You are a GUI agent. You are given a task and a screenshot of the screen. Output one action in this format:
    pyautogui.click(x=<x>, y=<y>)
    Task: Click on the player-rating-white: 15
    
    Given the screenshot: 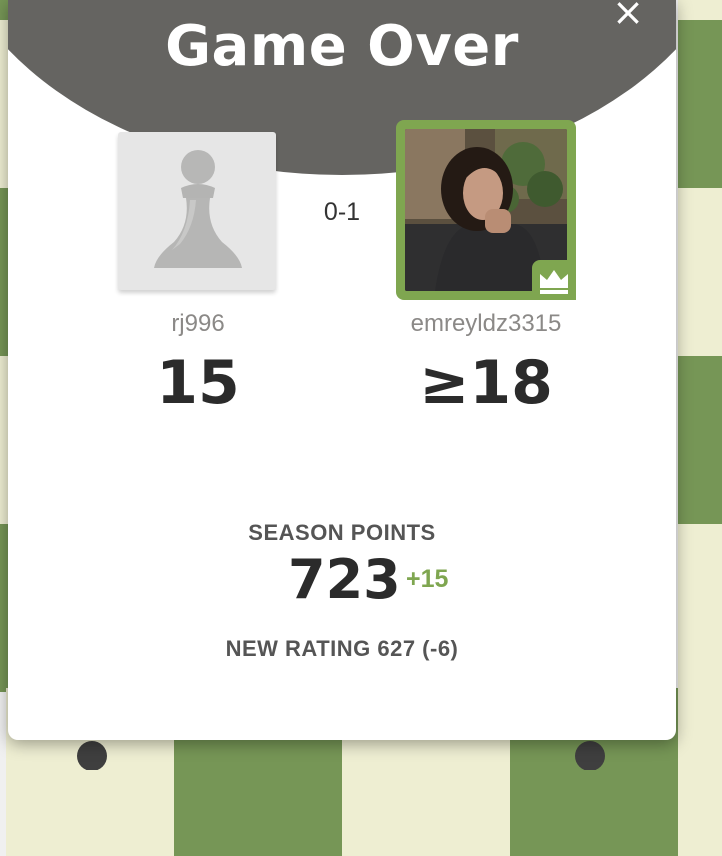 What is the action you would take?
    pyautogui.click(x=198, y=383)
    